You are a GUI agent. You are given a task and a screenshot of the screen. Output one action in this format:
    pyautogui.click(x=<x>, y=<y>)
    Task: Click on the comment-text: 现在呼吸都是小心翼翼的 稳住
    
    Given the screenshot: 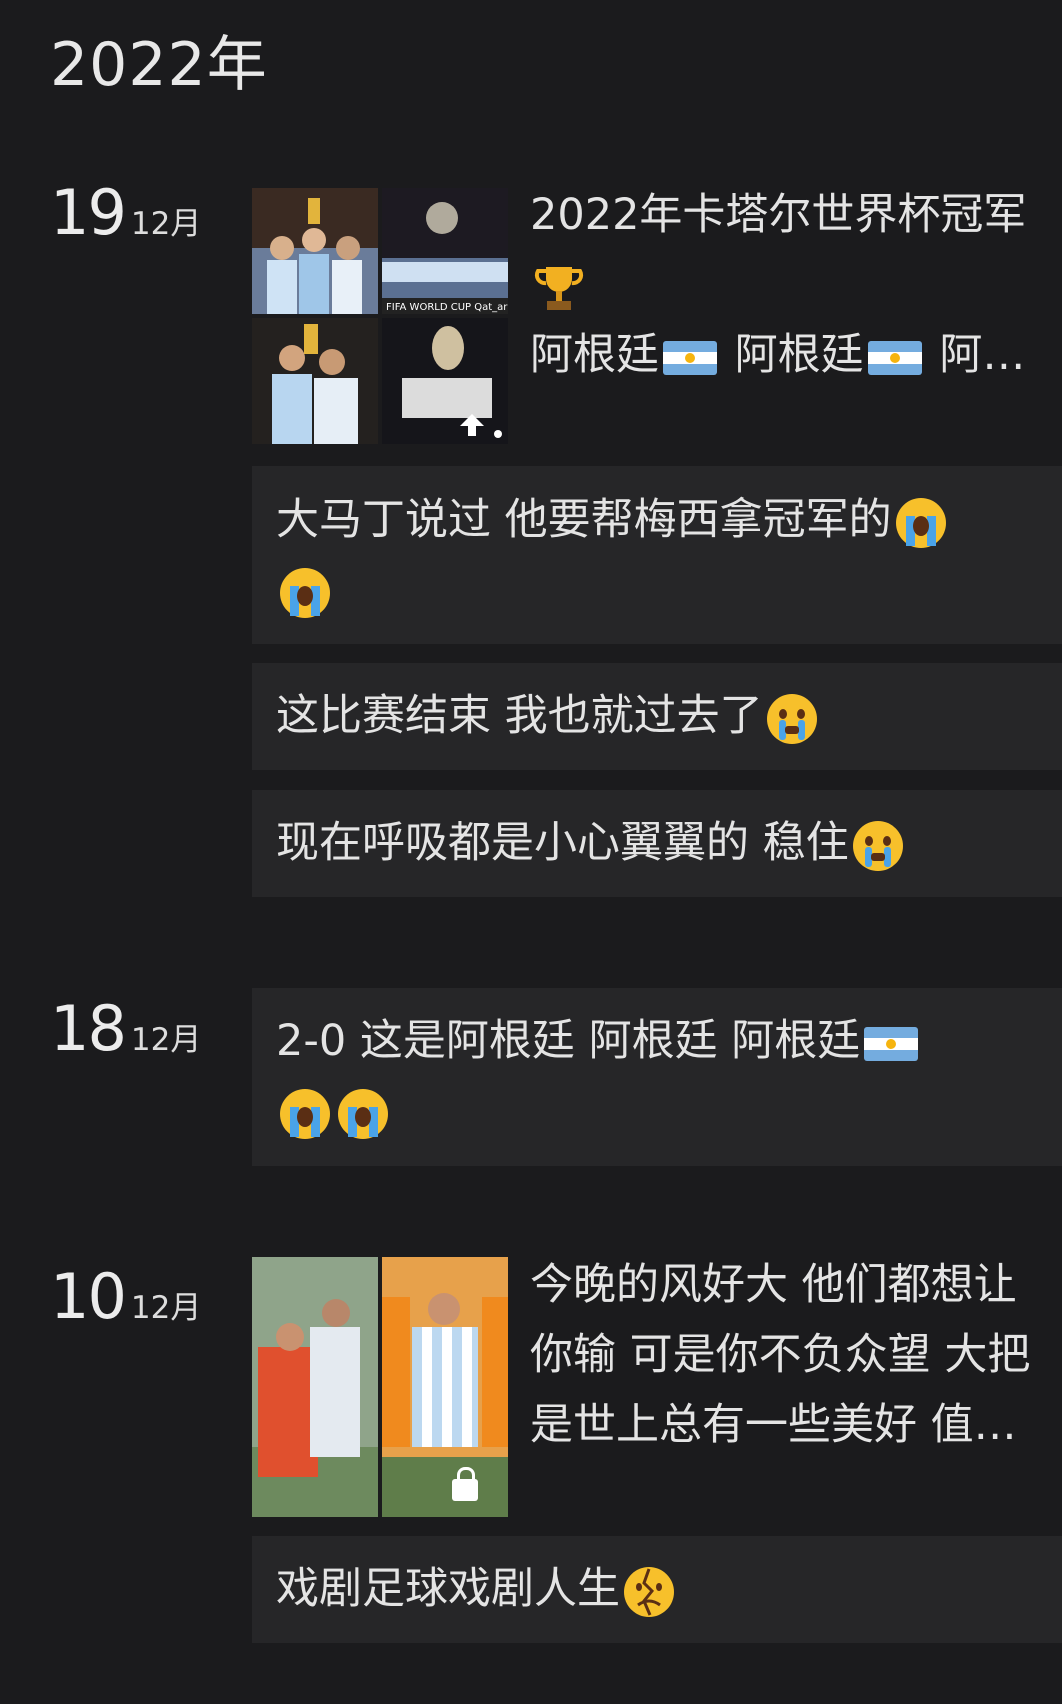 What is the action you would take?
    pyautogui.click(x=562, y=843)
    